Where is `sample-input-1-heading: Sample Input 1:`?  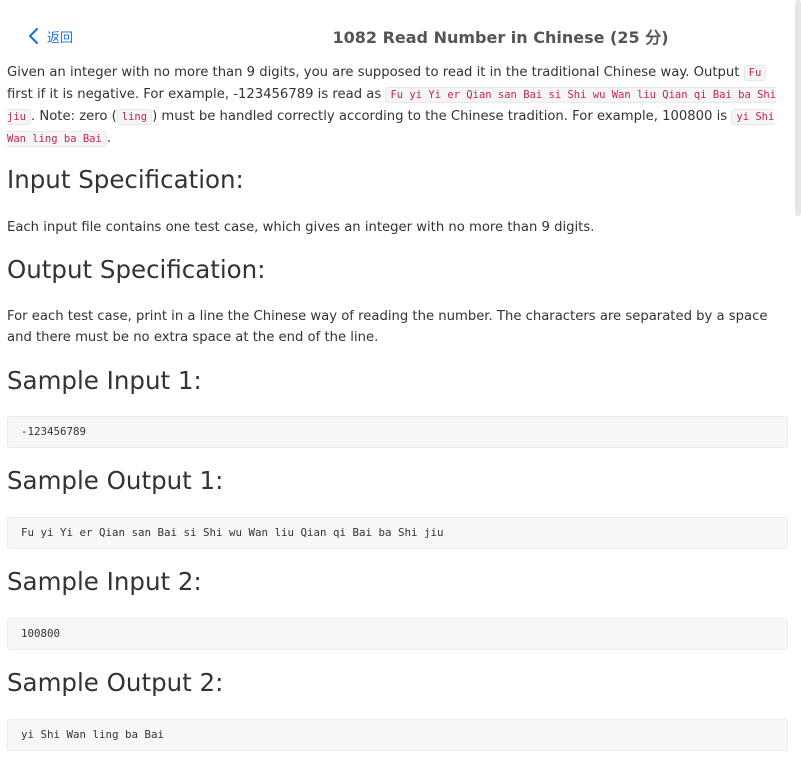
sample-input-1-heading: Sample Input 1: is located at coordinates (104, 380).